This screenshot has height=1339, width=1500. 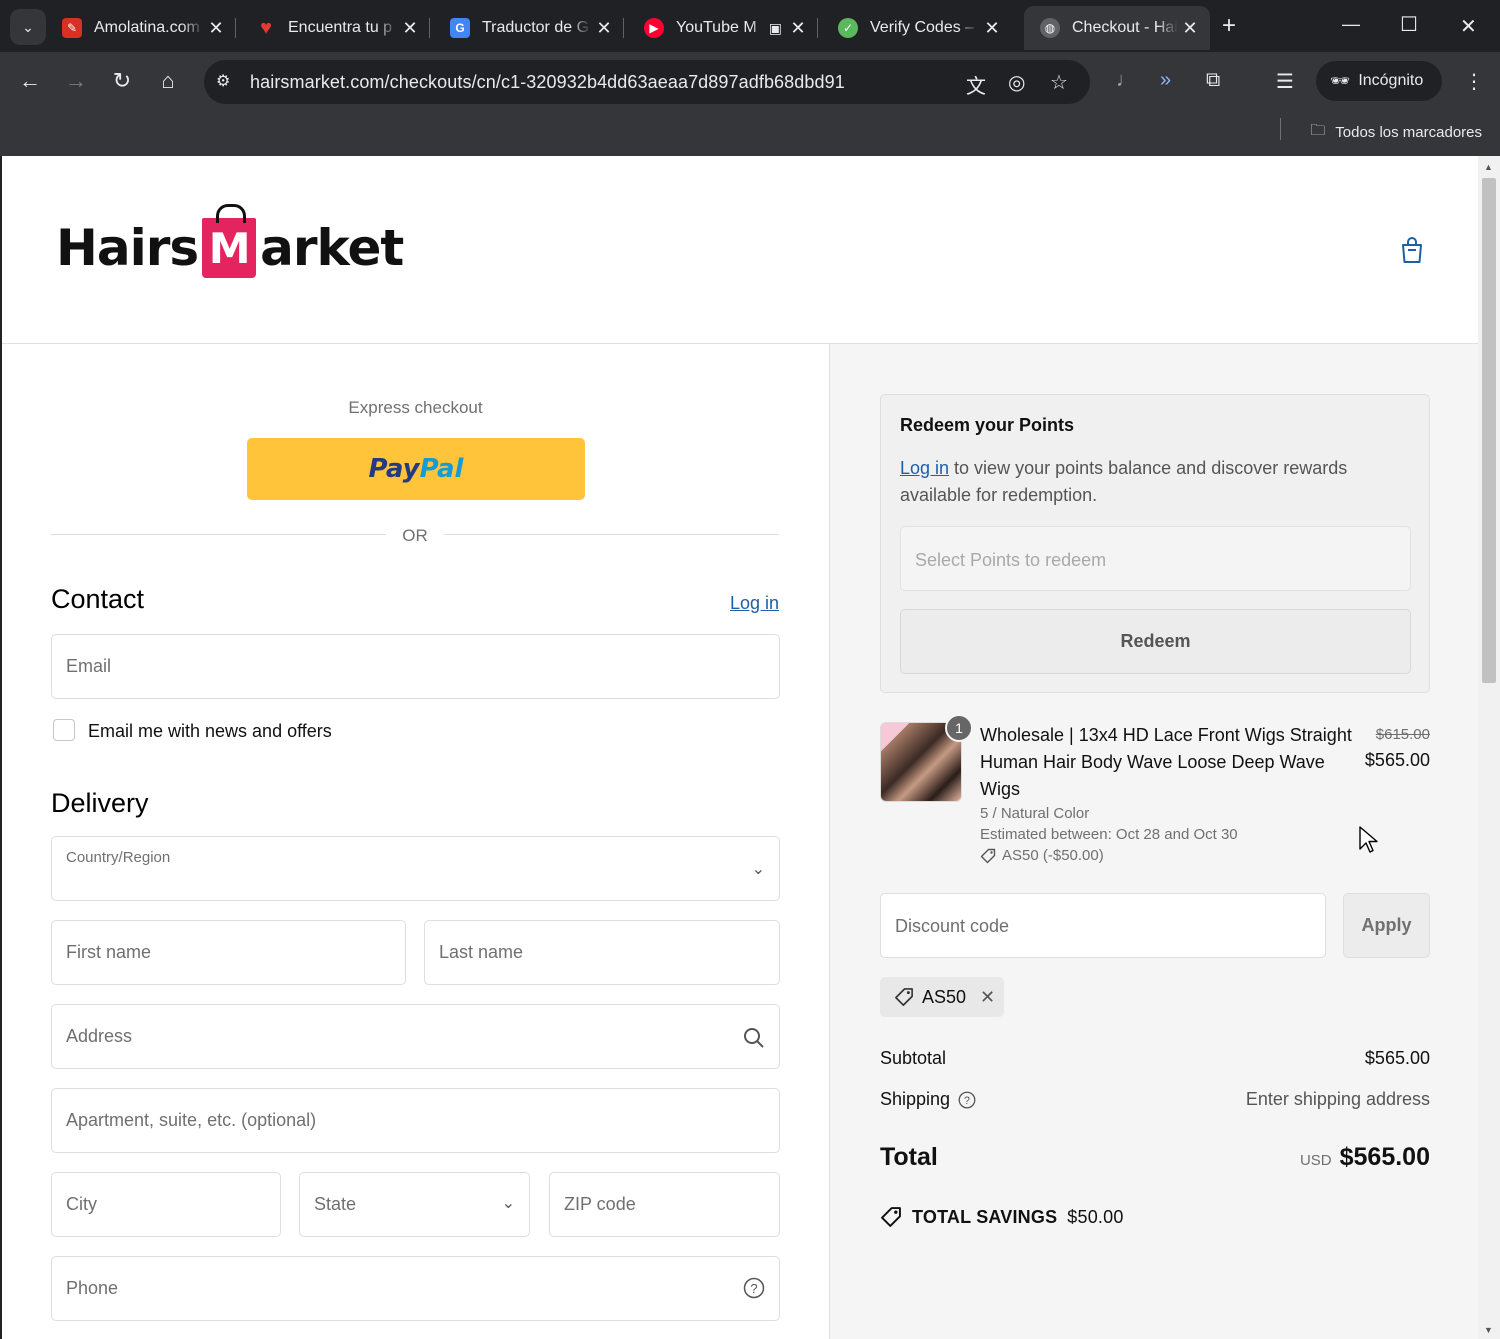 I want to click on maximize-icon: ☐, so click(x=1409, y=24).